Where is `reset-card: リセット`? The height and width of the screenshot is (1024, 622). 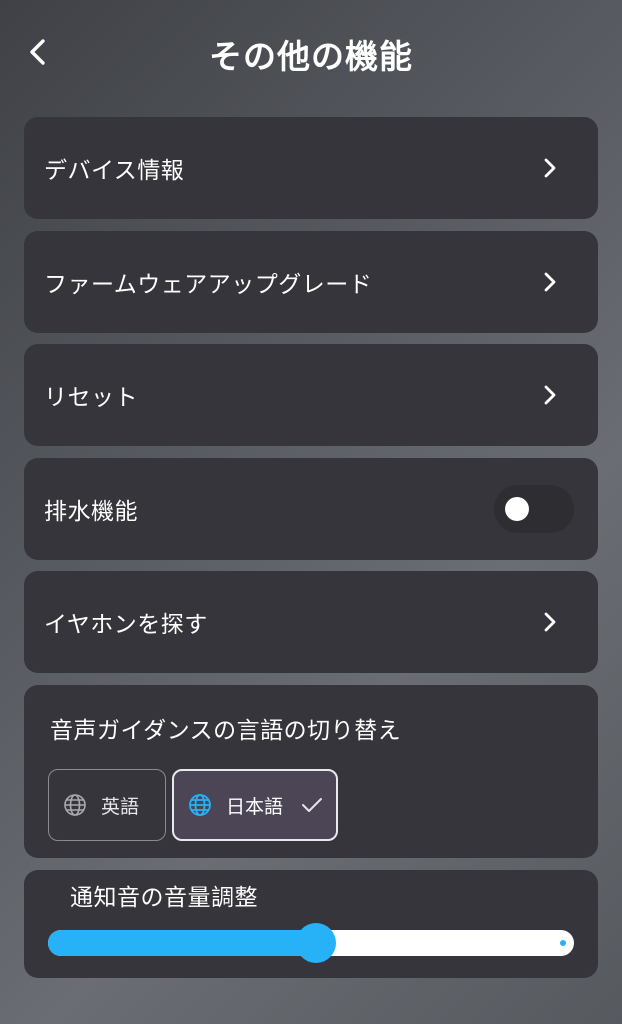
reset-card: リセット is located at coordinates (311, 395).